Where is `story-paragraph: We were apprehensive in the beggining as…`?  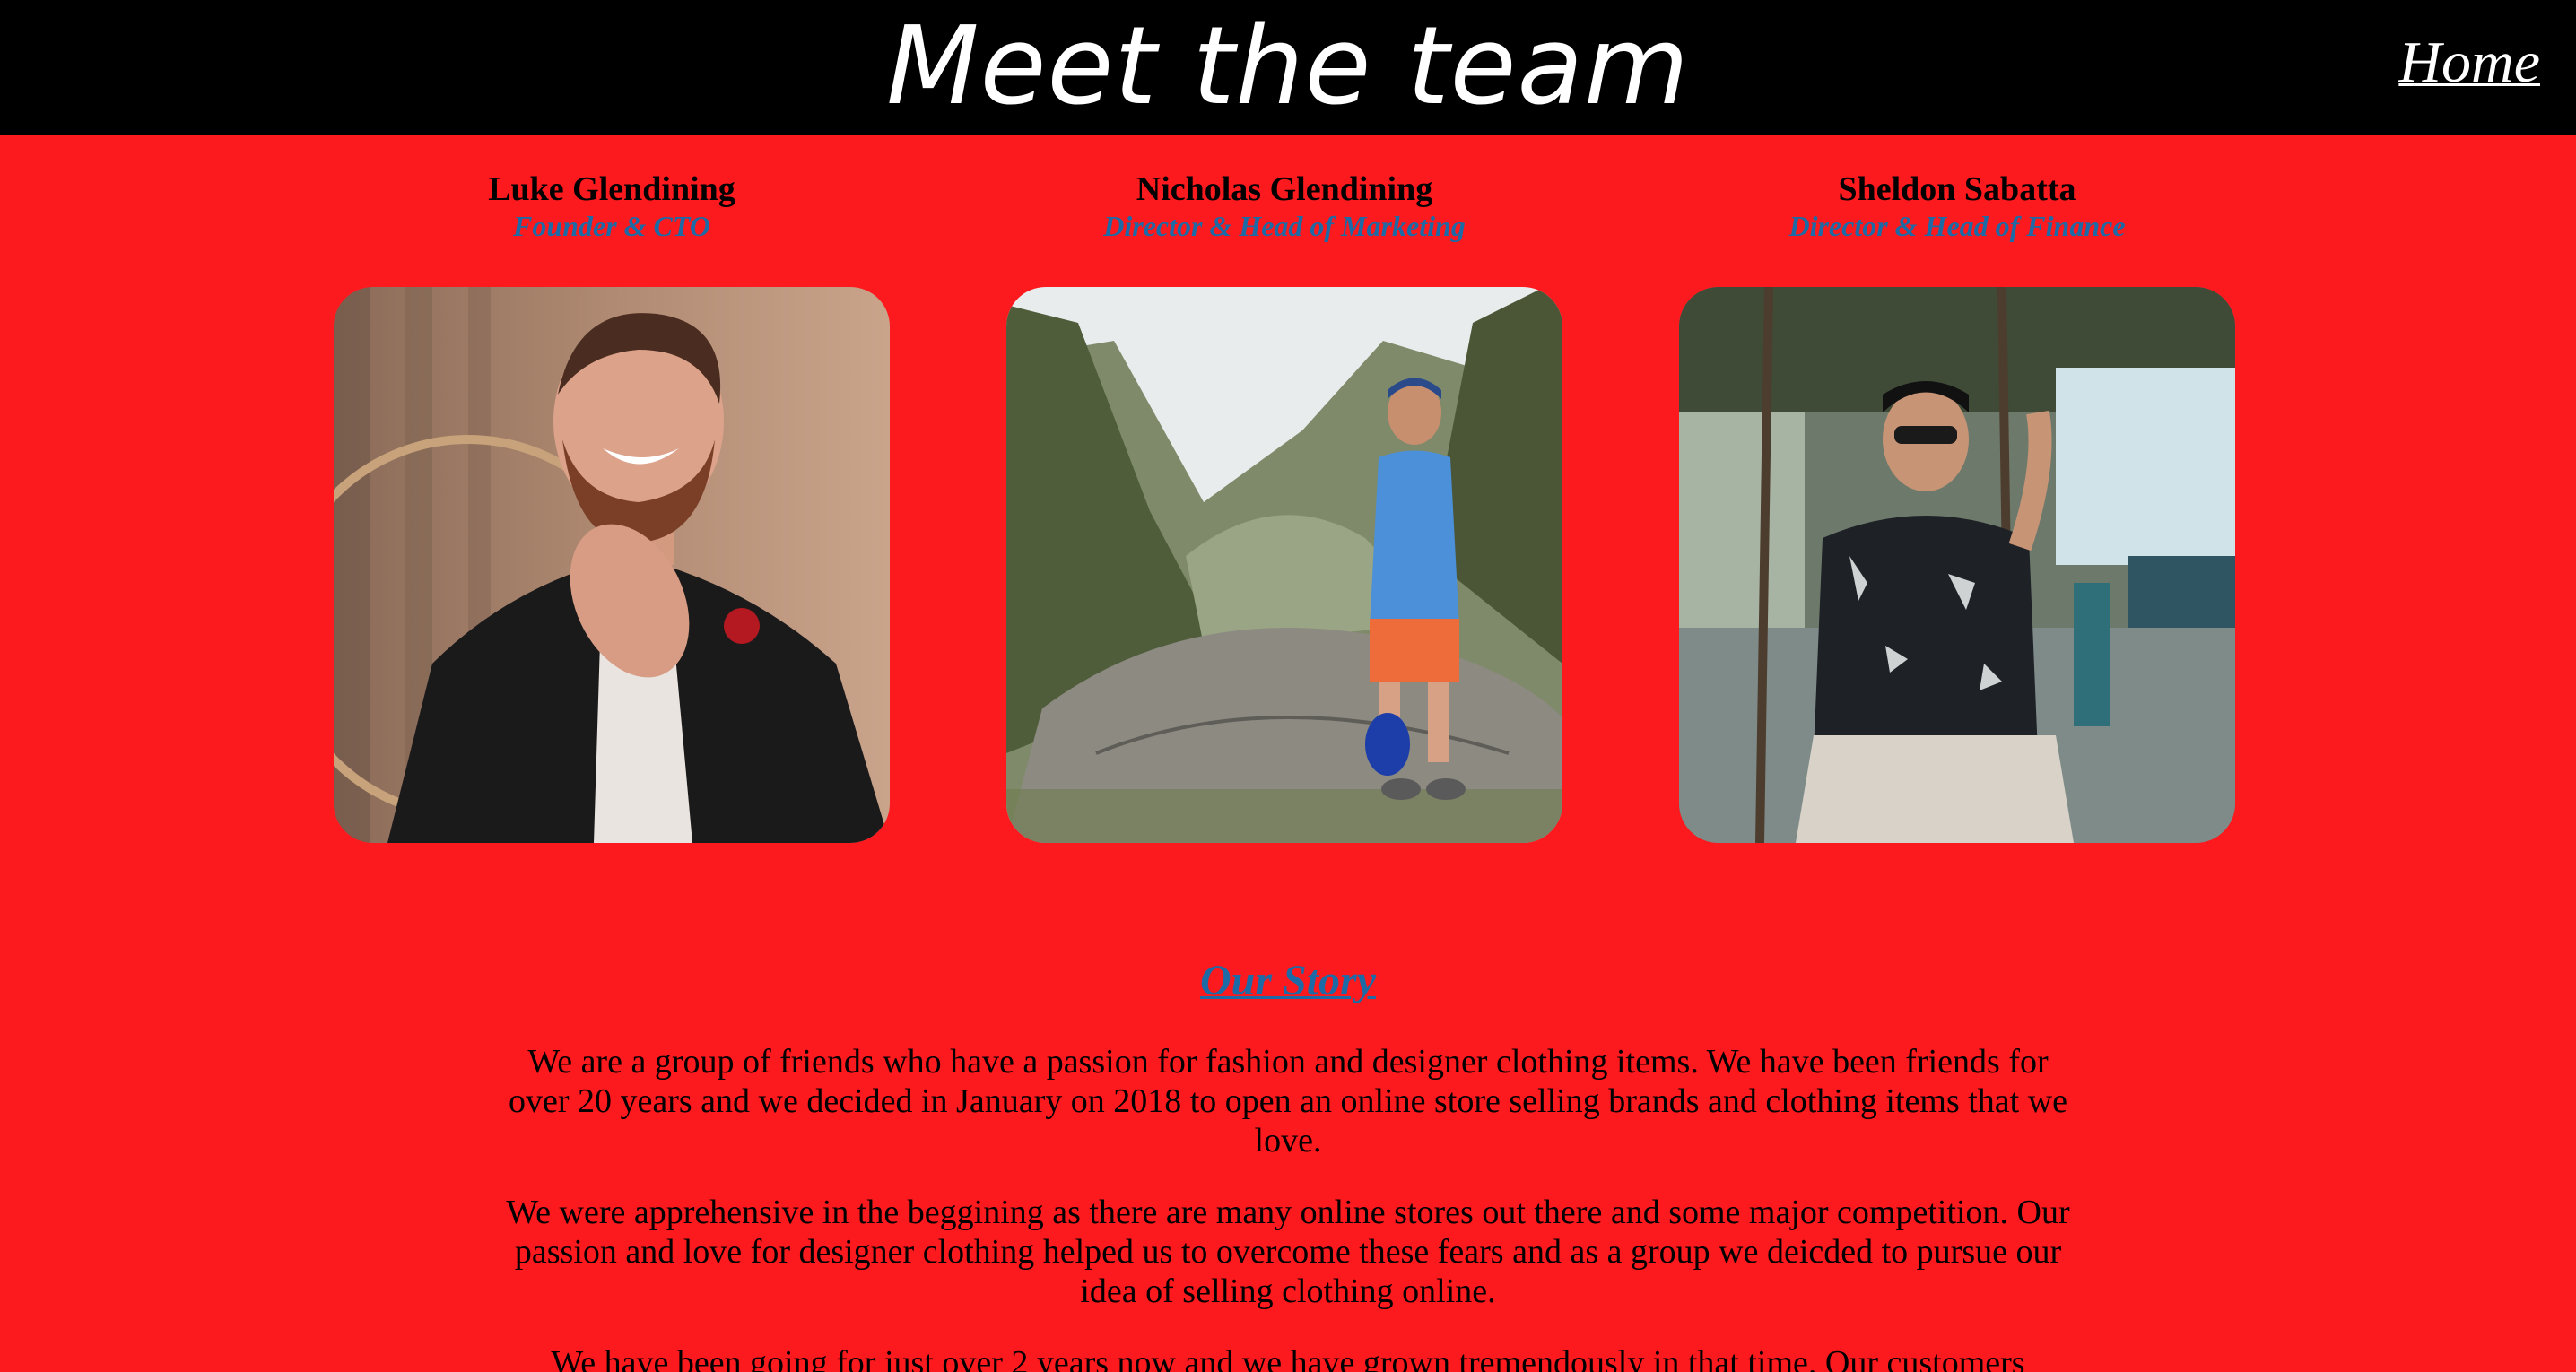 story-paragraph: We were apprehensive in the beggining as… is located at coordinates (1288, 1252).